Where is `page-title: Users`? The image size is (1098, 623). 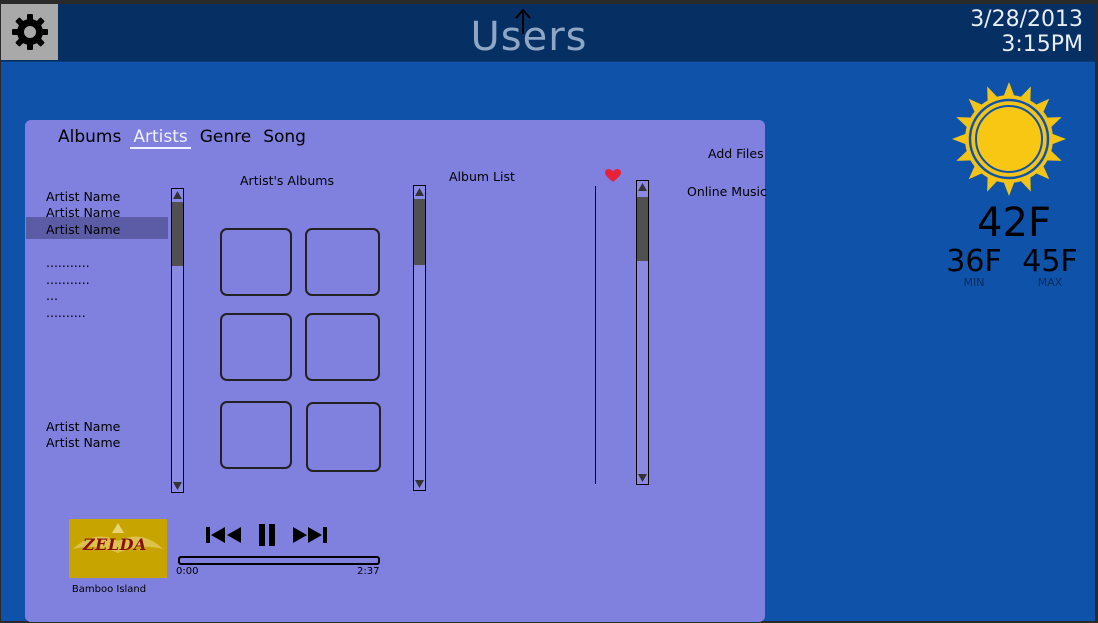 page-title: Users is located at coordinates (529, 37).